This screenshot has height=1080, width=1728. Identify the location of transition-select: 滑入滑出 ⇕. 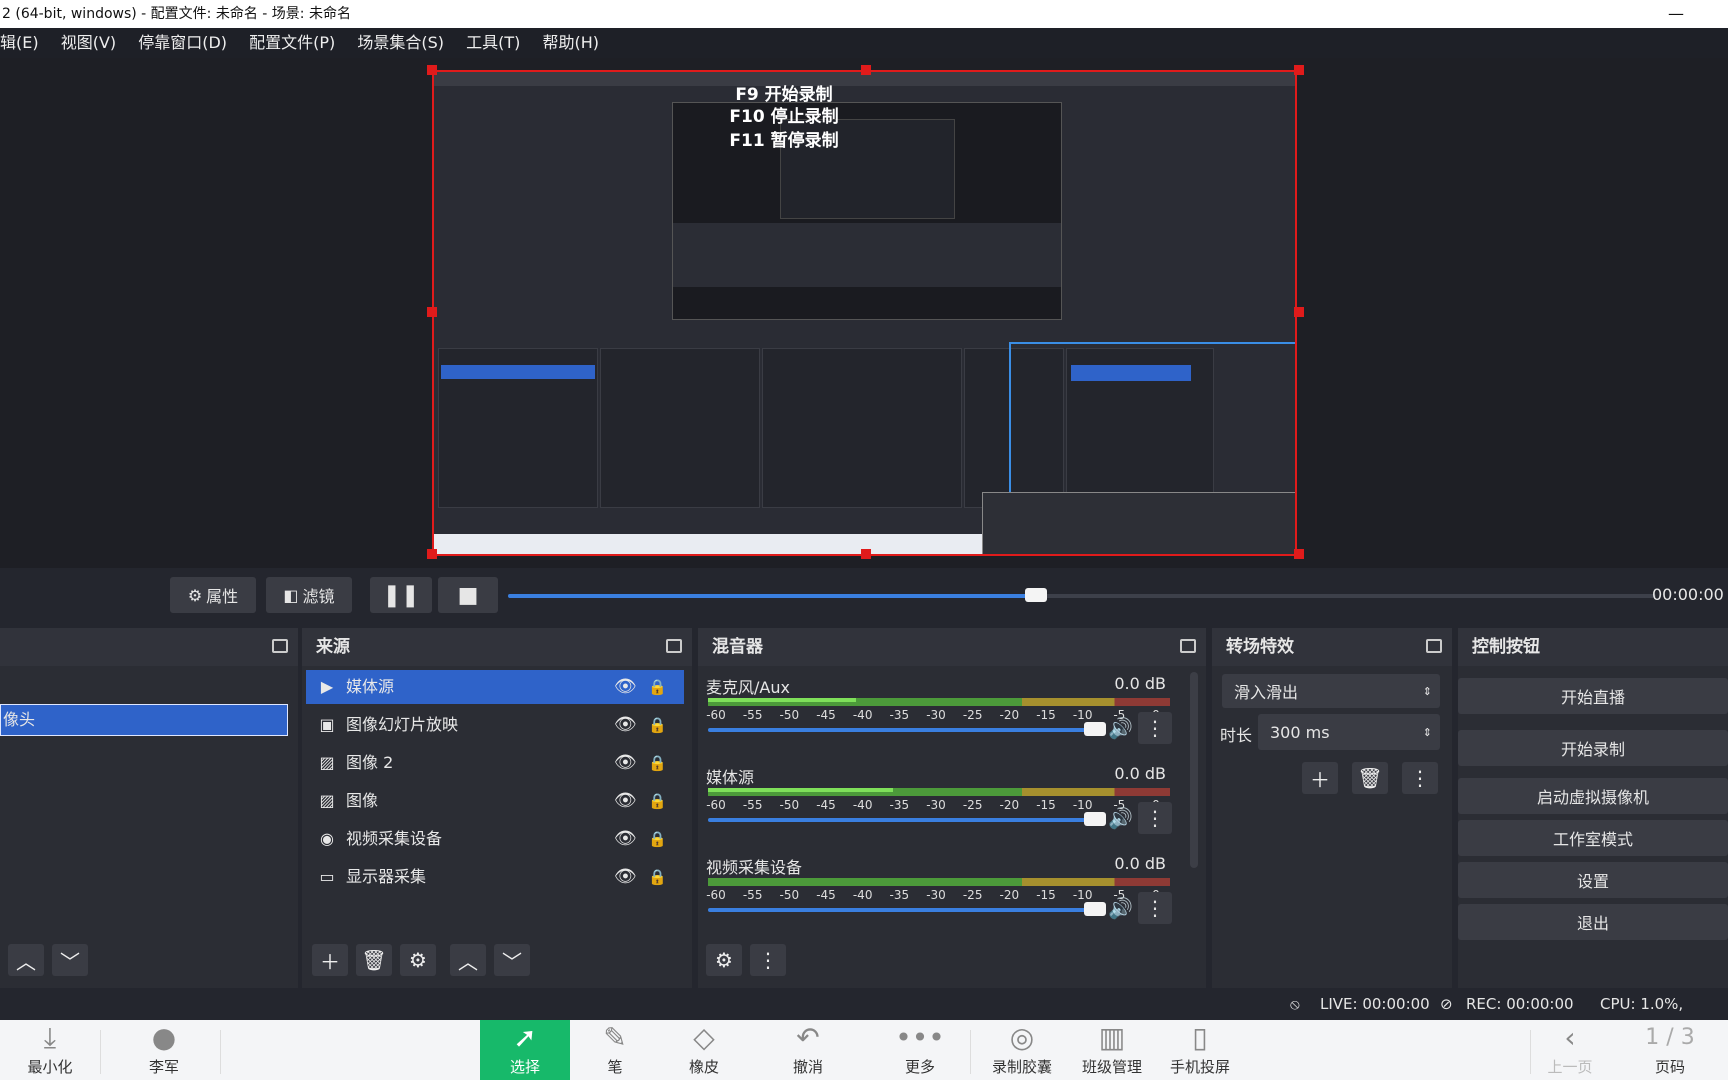
(1331, 691).